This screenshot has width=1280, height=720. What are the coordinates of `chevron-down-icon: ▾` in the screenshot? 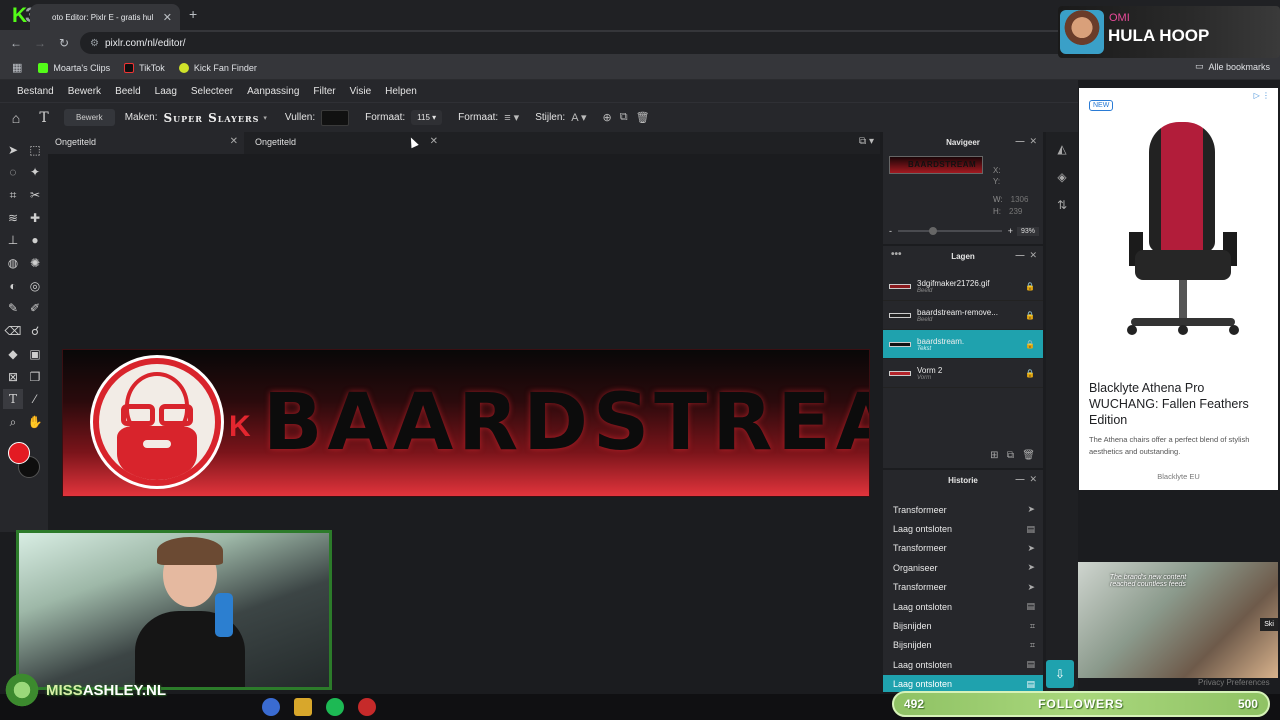 It's located at (265, 118).